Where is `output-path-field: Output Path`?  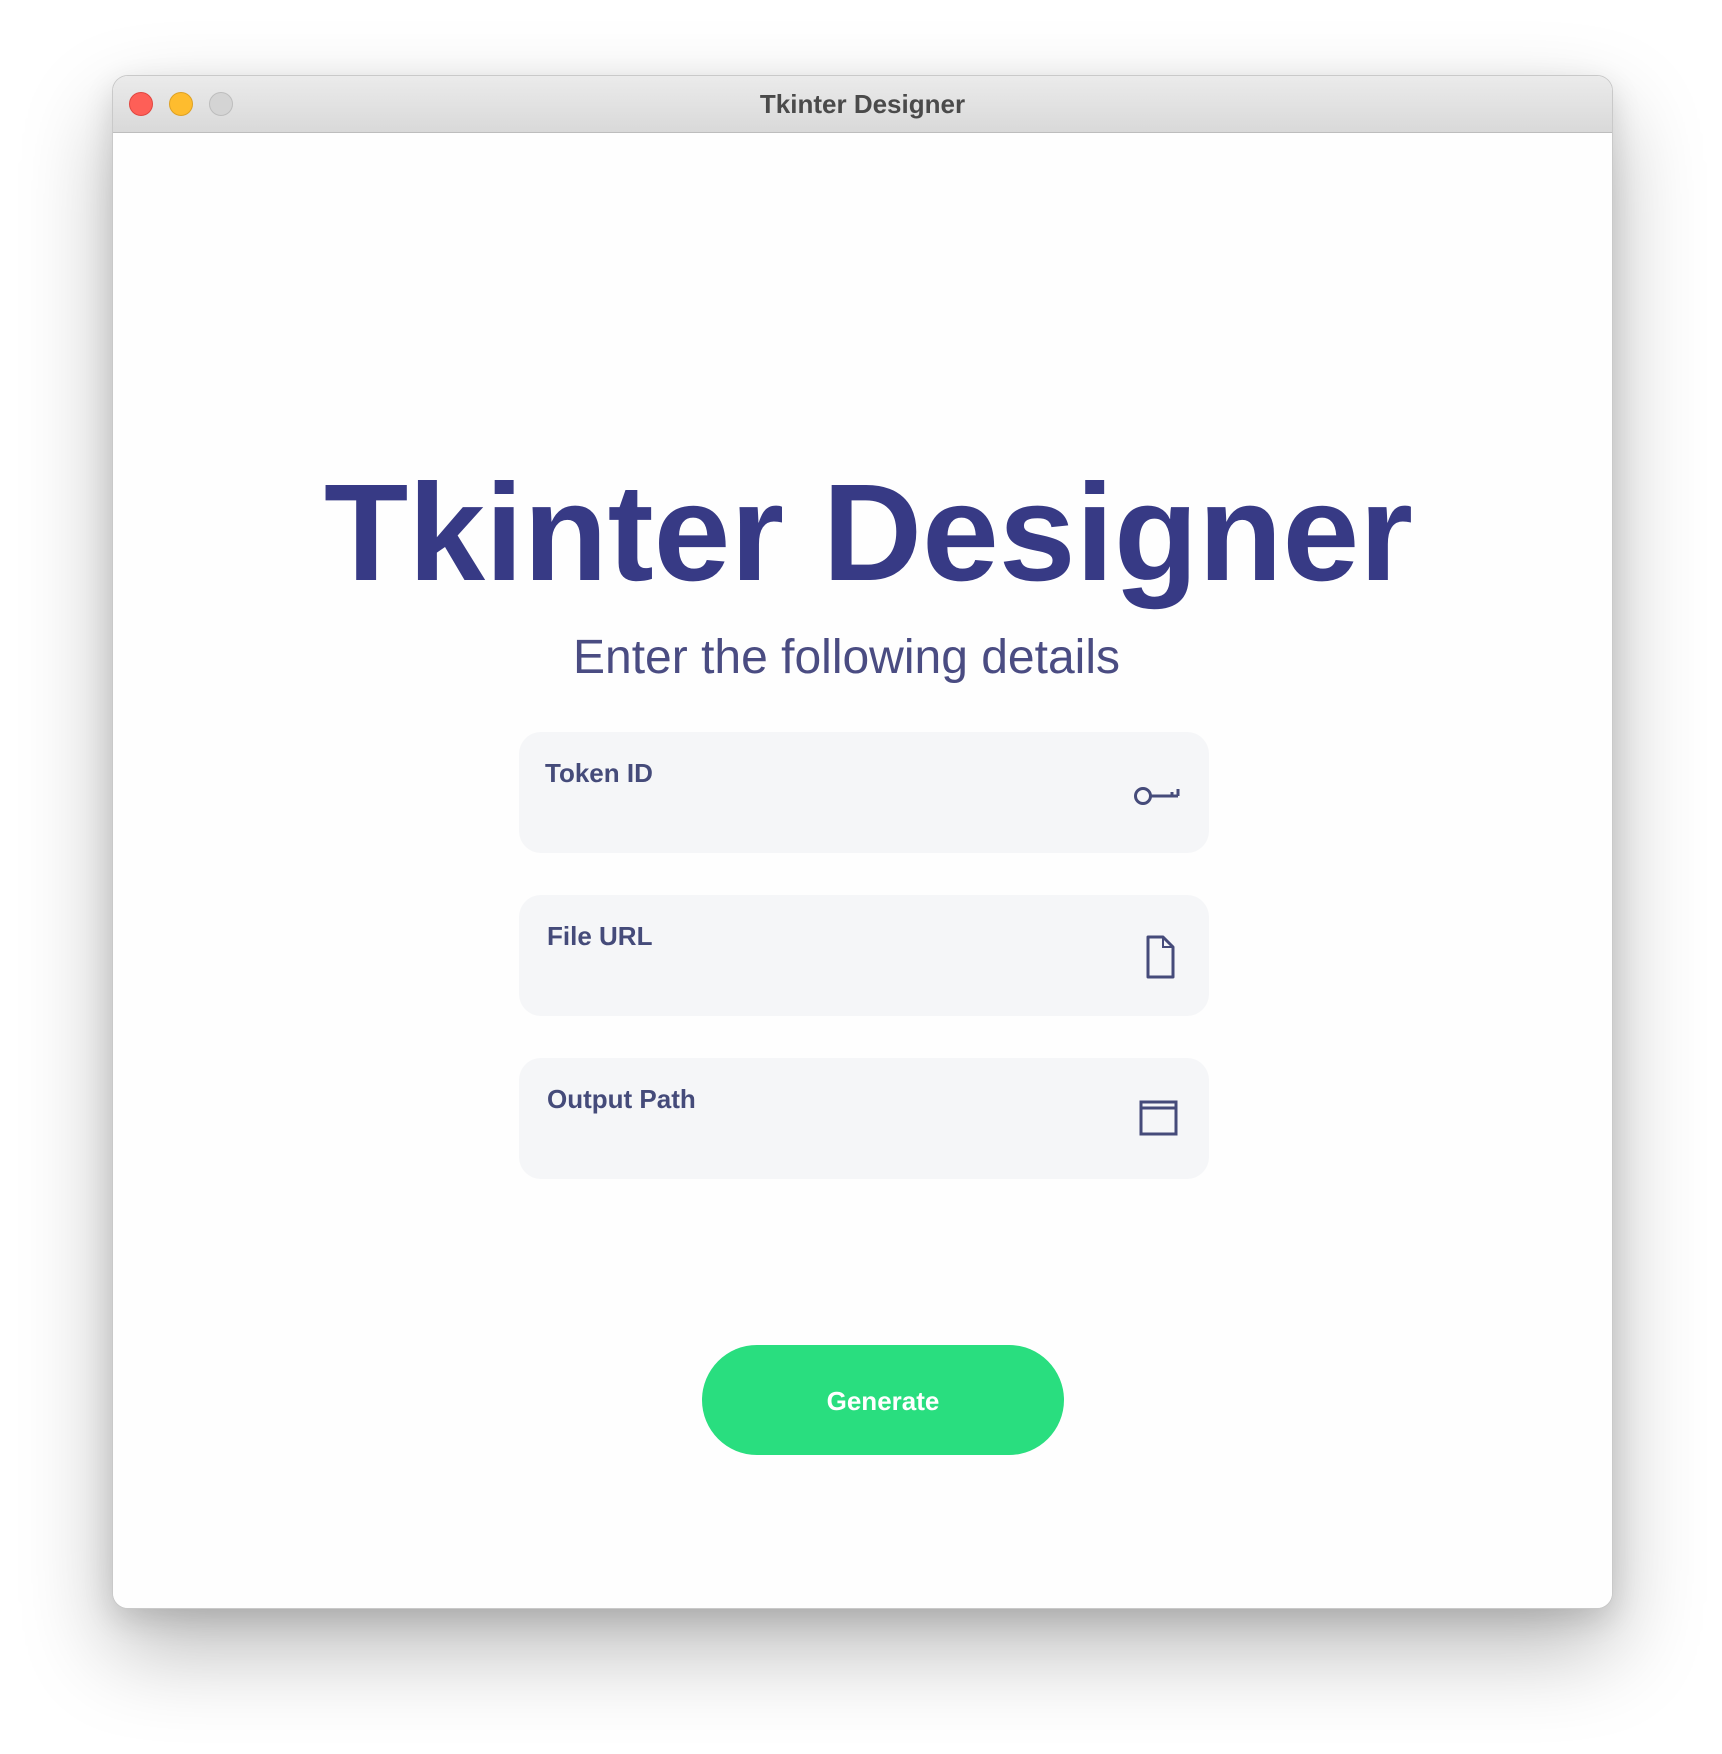
output-path-field: Output Path is located at coordinates (864, 1118).